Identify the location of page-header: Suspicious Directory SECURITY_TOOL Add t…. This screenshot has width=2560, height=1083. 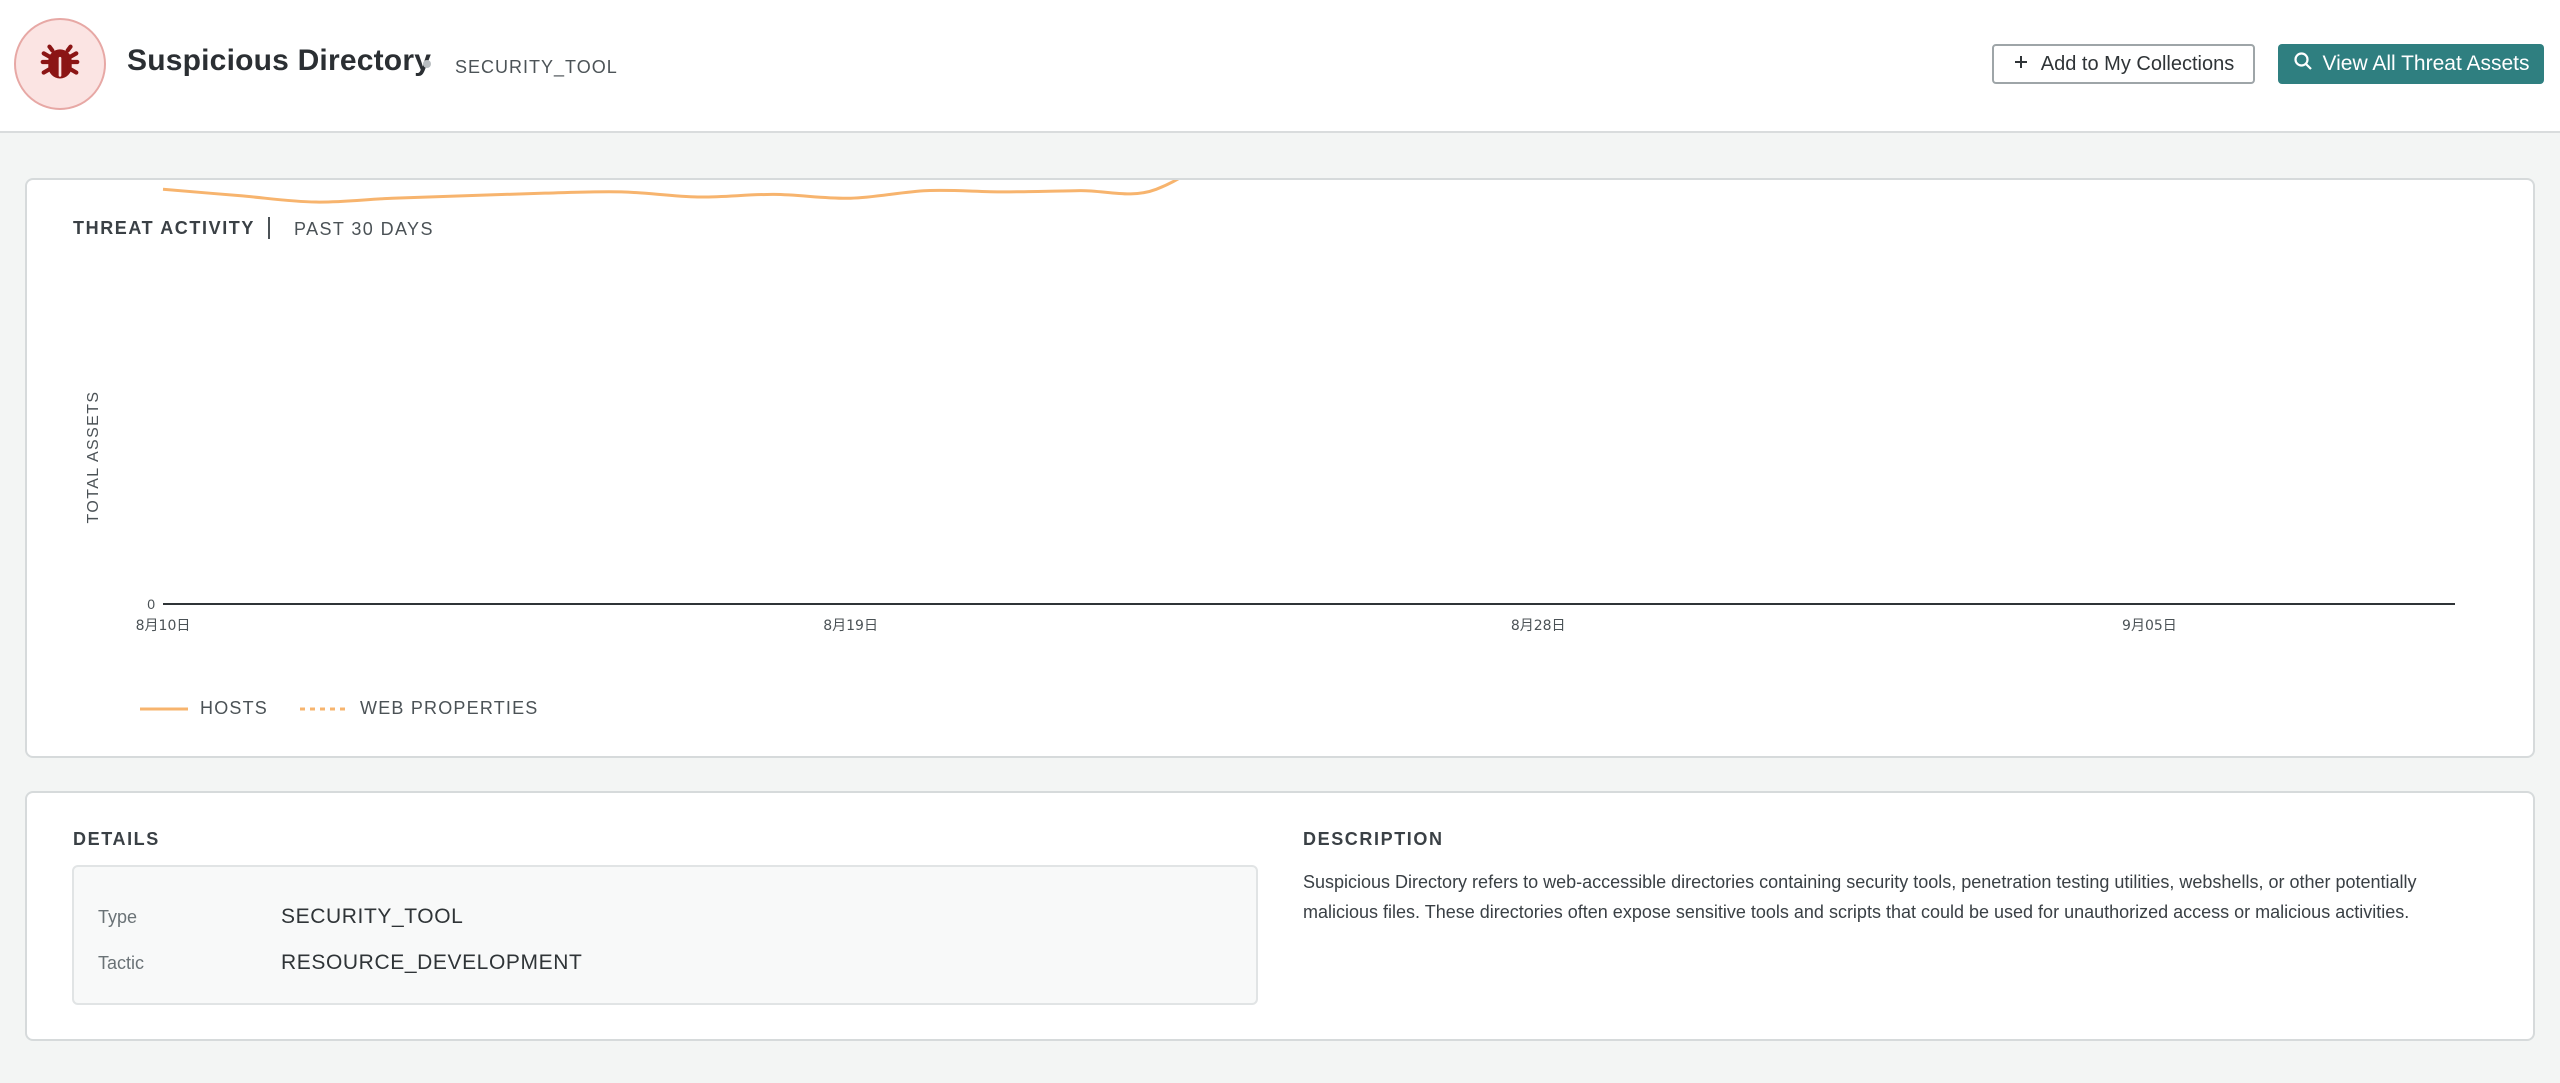
(1280, 66).